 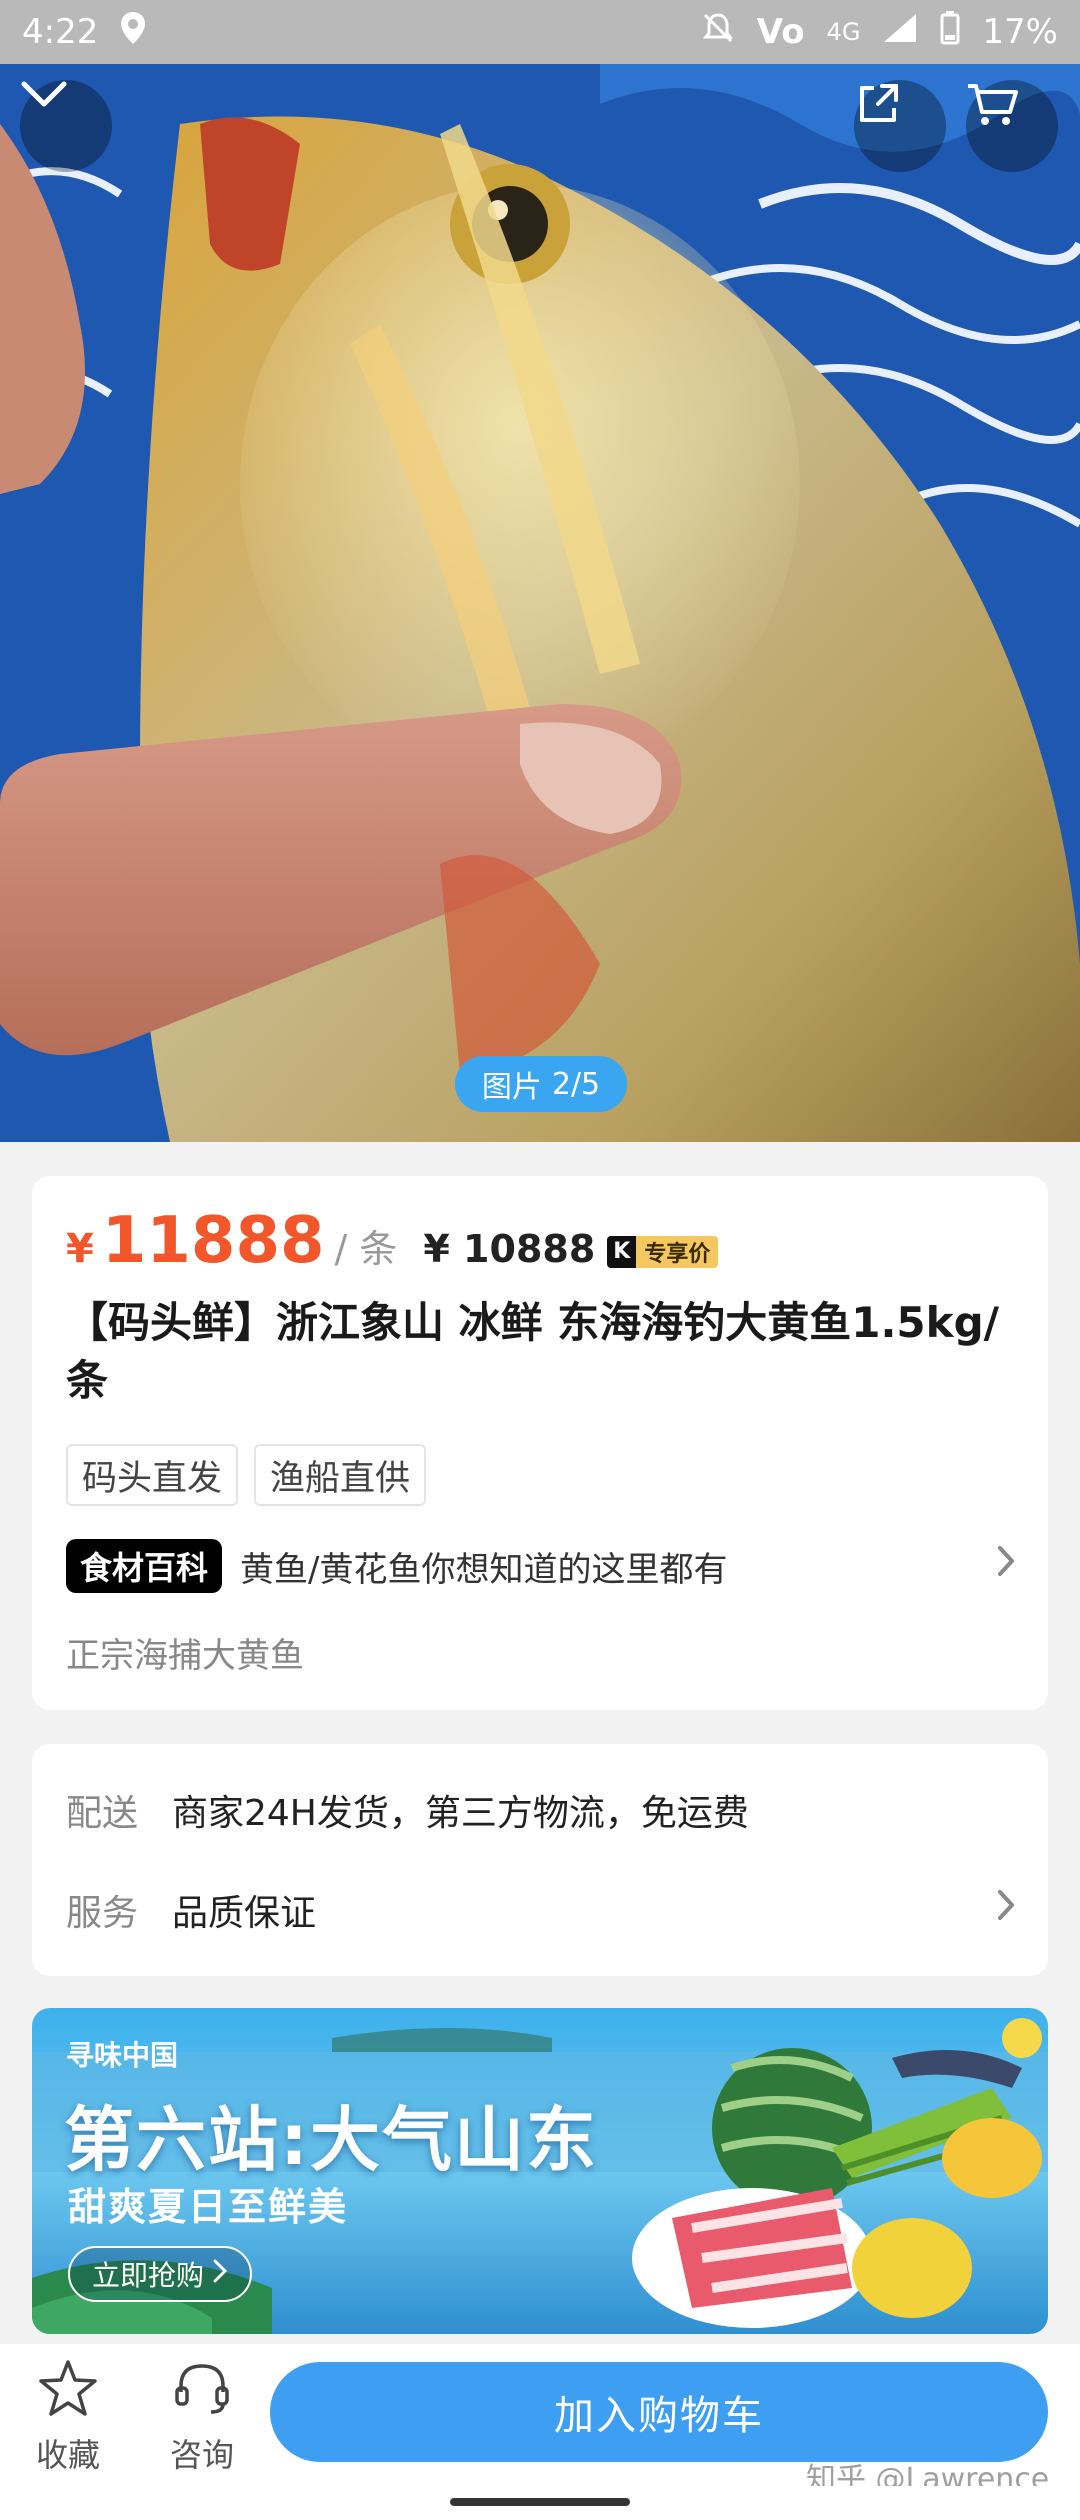 I want to click on headset-icon, so click(x=202, y=2395).